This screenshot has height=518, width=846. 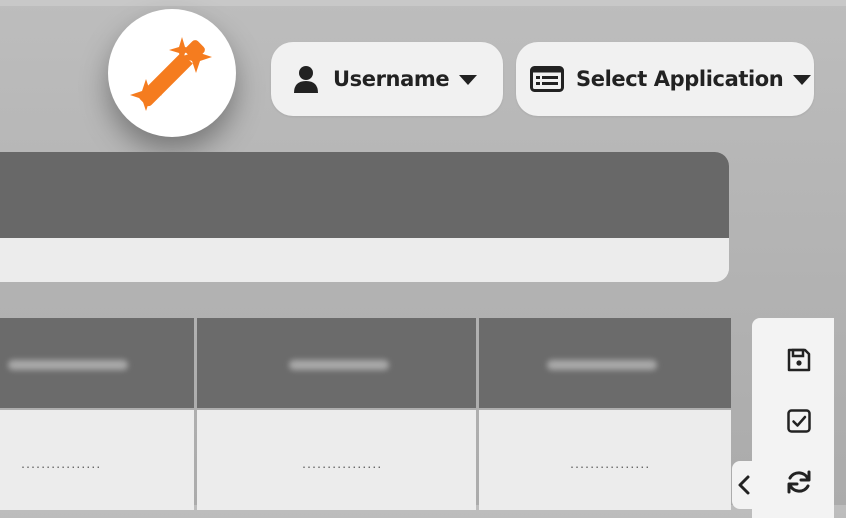 I want to click on app-logo, so click(x=172, y=73).